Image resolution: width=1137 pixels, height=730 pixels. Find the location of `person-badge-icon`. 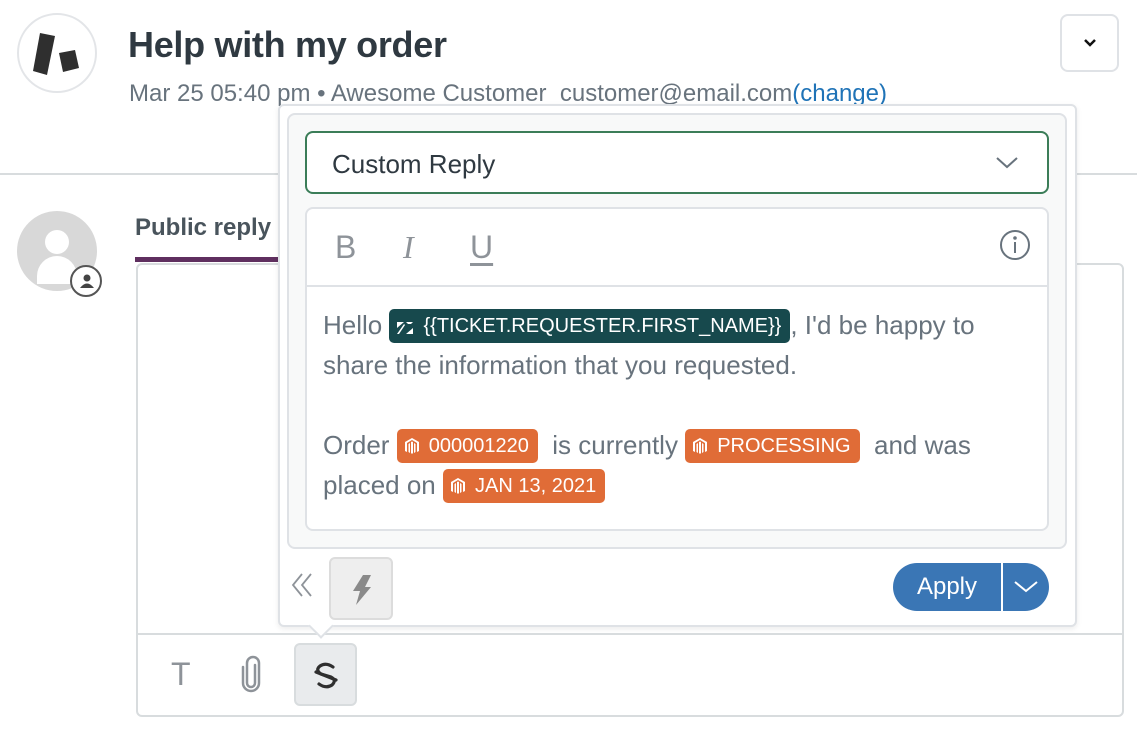

person-badge-icon is located at coordinates (86, 281).